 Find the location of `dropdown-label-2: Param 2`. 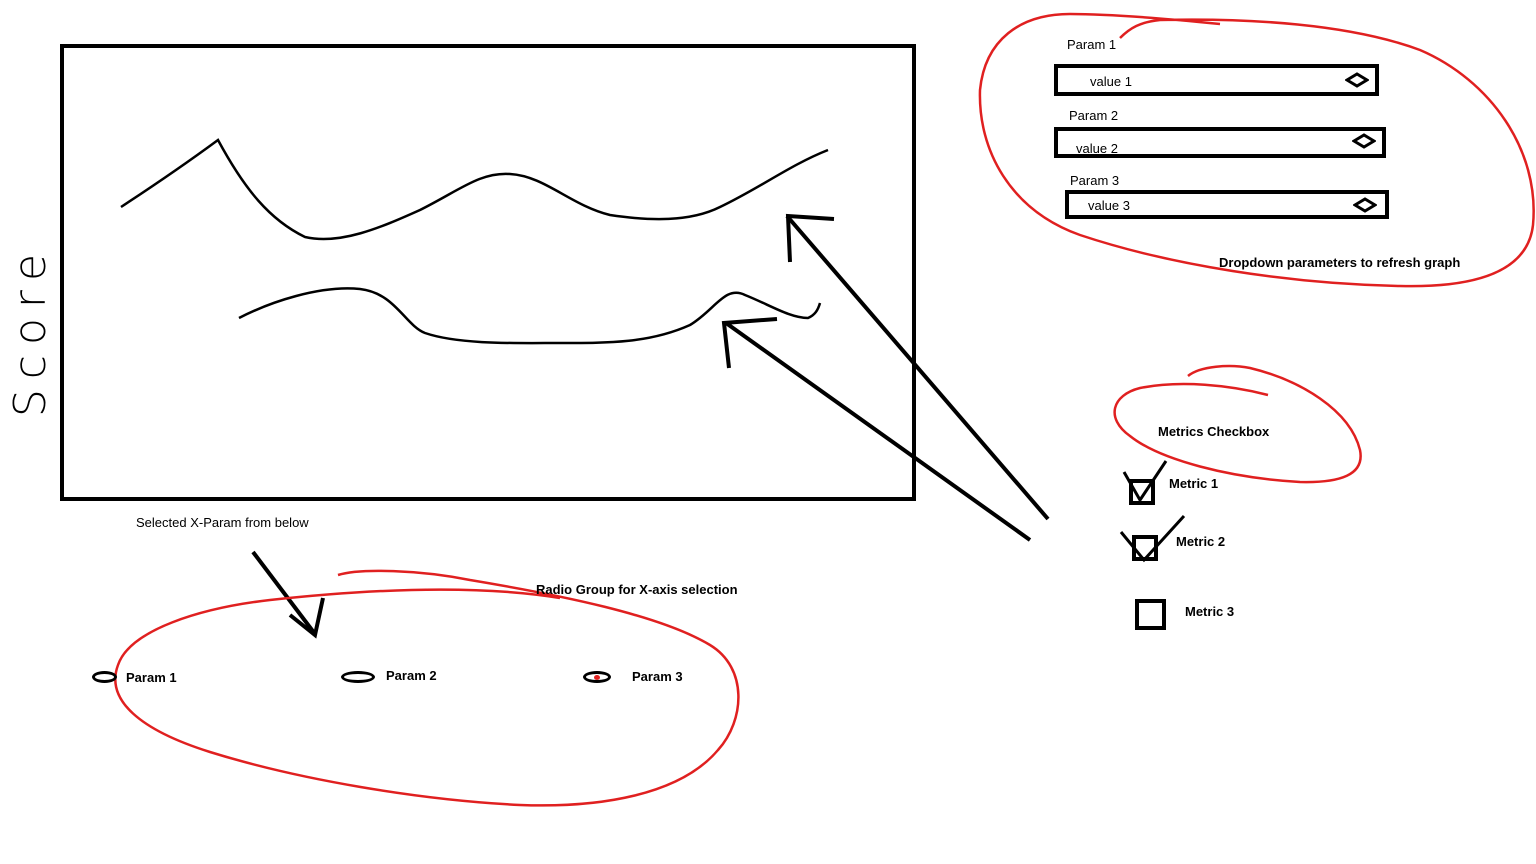

dropdown-label-2: Param 2 is located at coordinates (1094, 115).